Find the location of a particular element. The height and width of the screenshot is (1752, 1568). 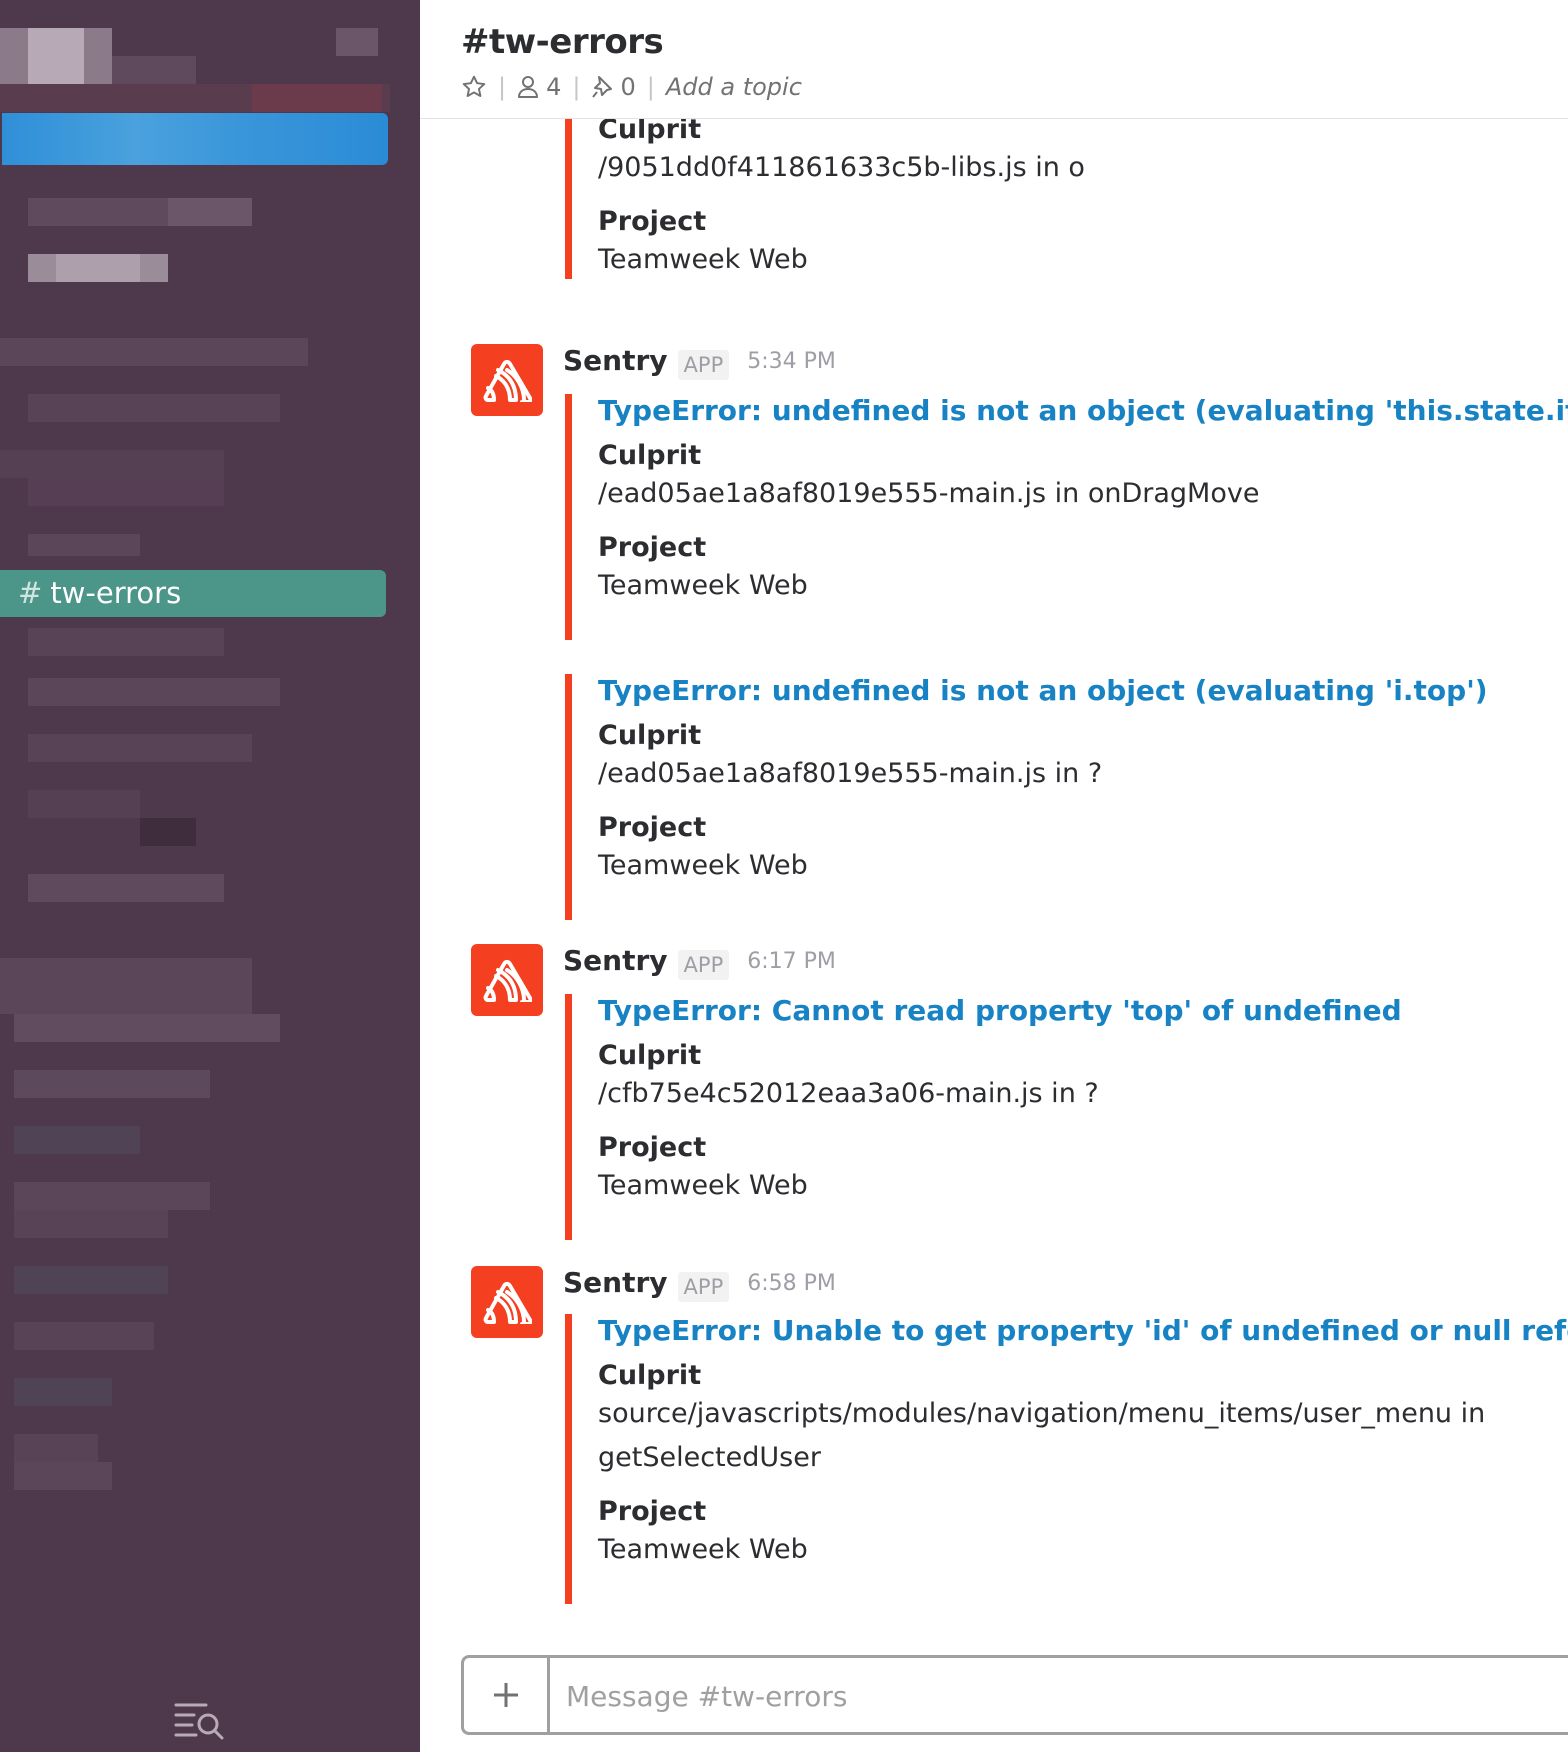

pin-icon is located at coordinates (602, 87).